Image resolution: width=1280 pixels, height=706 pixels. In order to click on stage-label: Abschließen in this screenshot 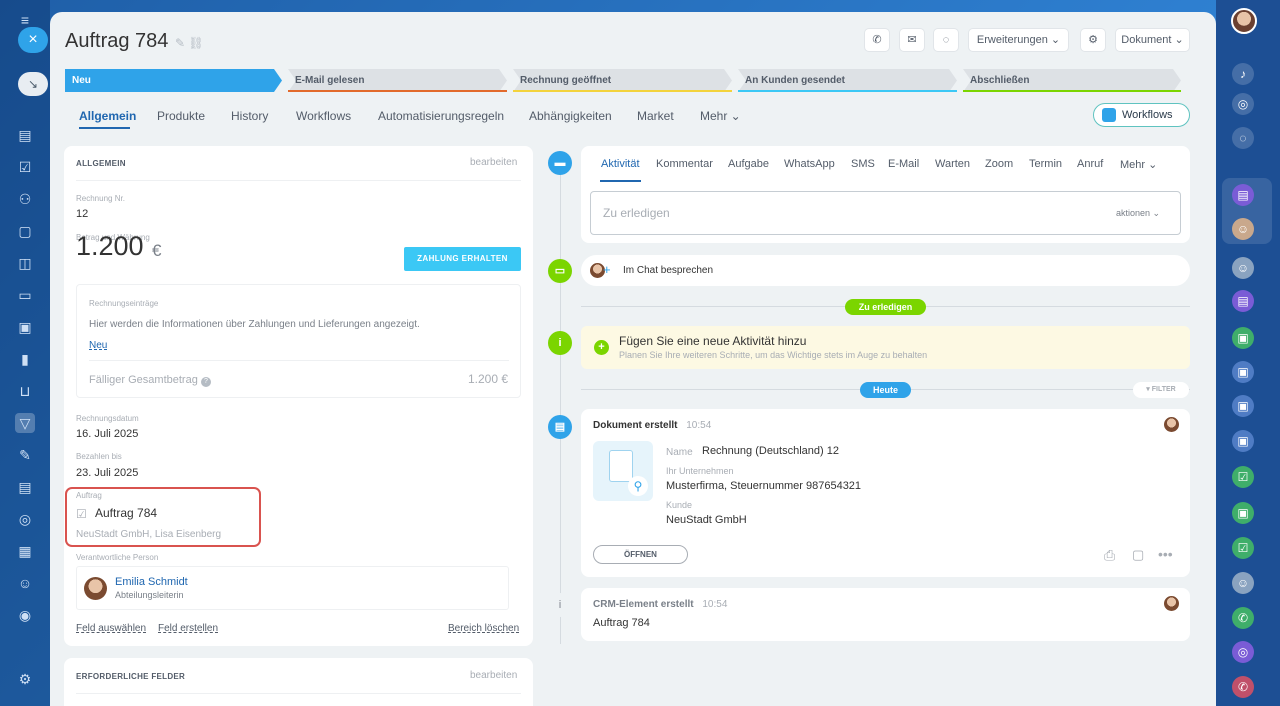, I will do `click(1000, 80)`.